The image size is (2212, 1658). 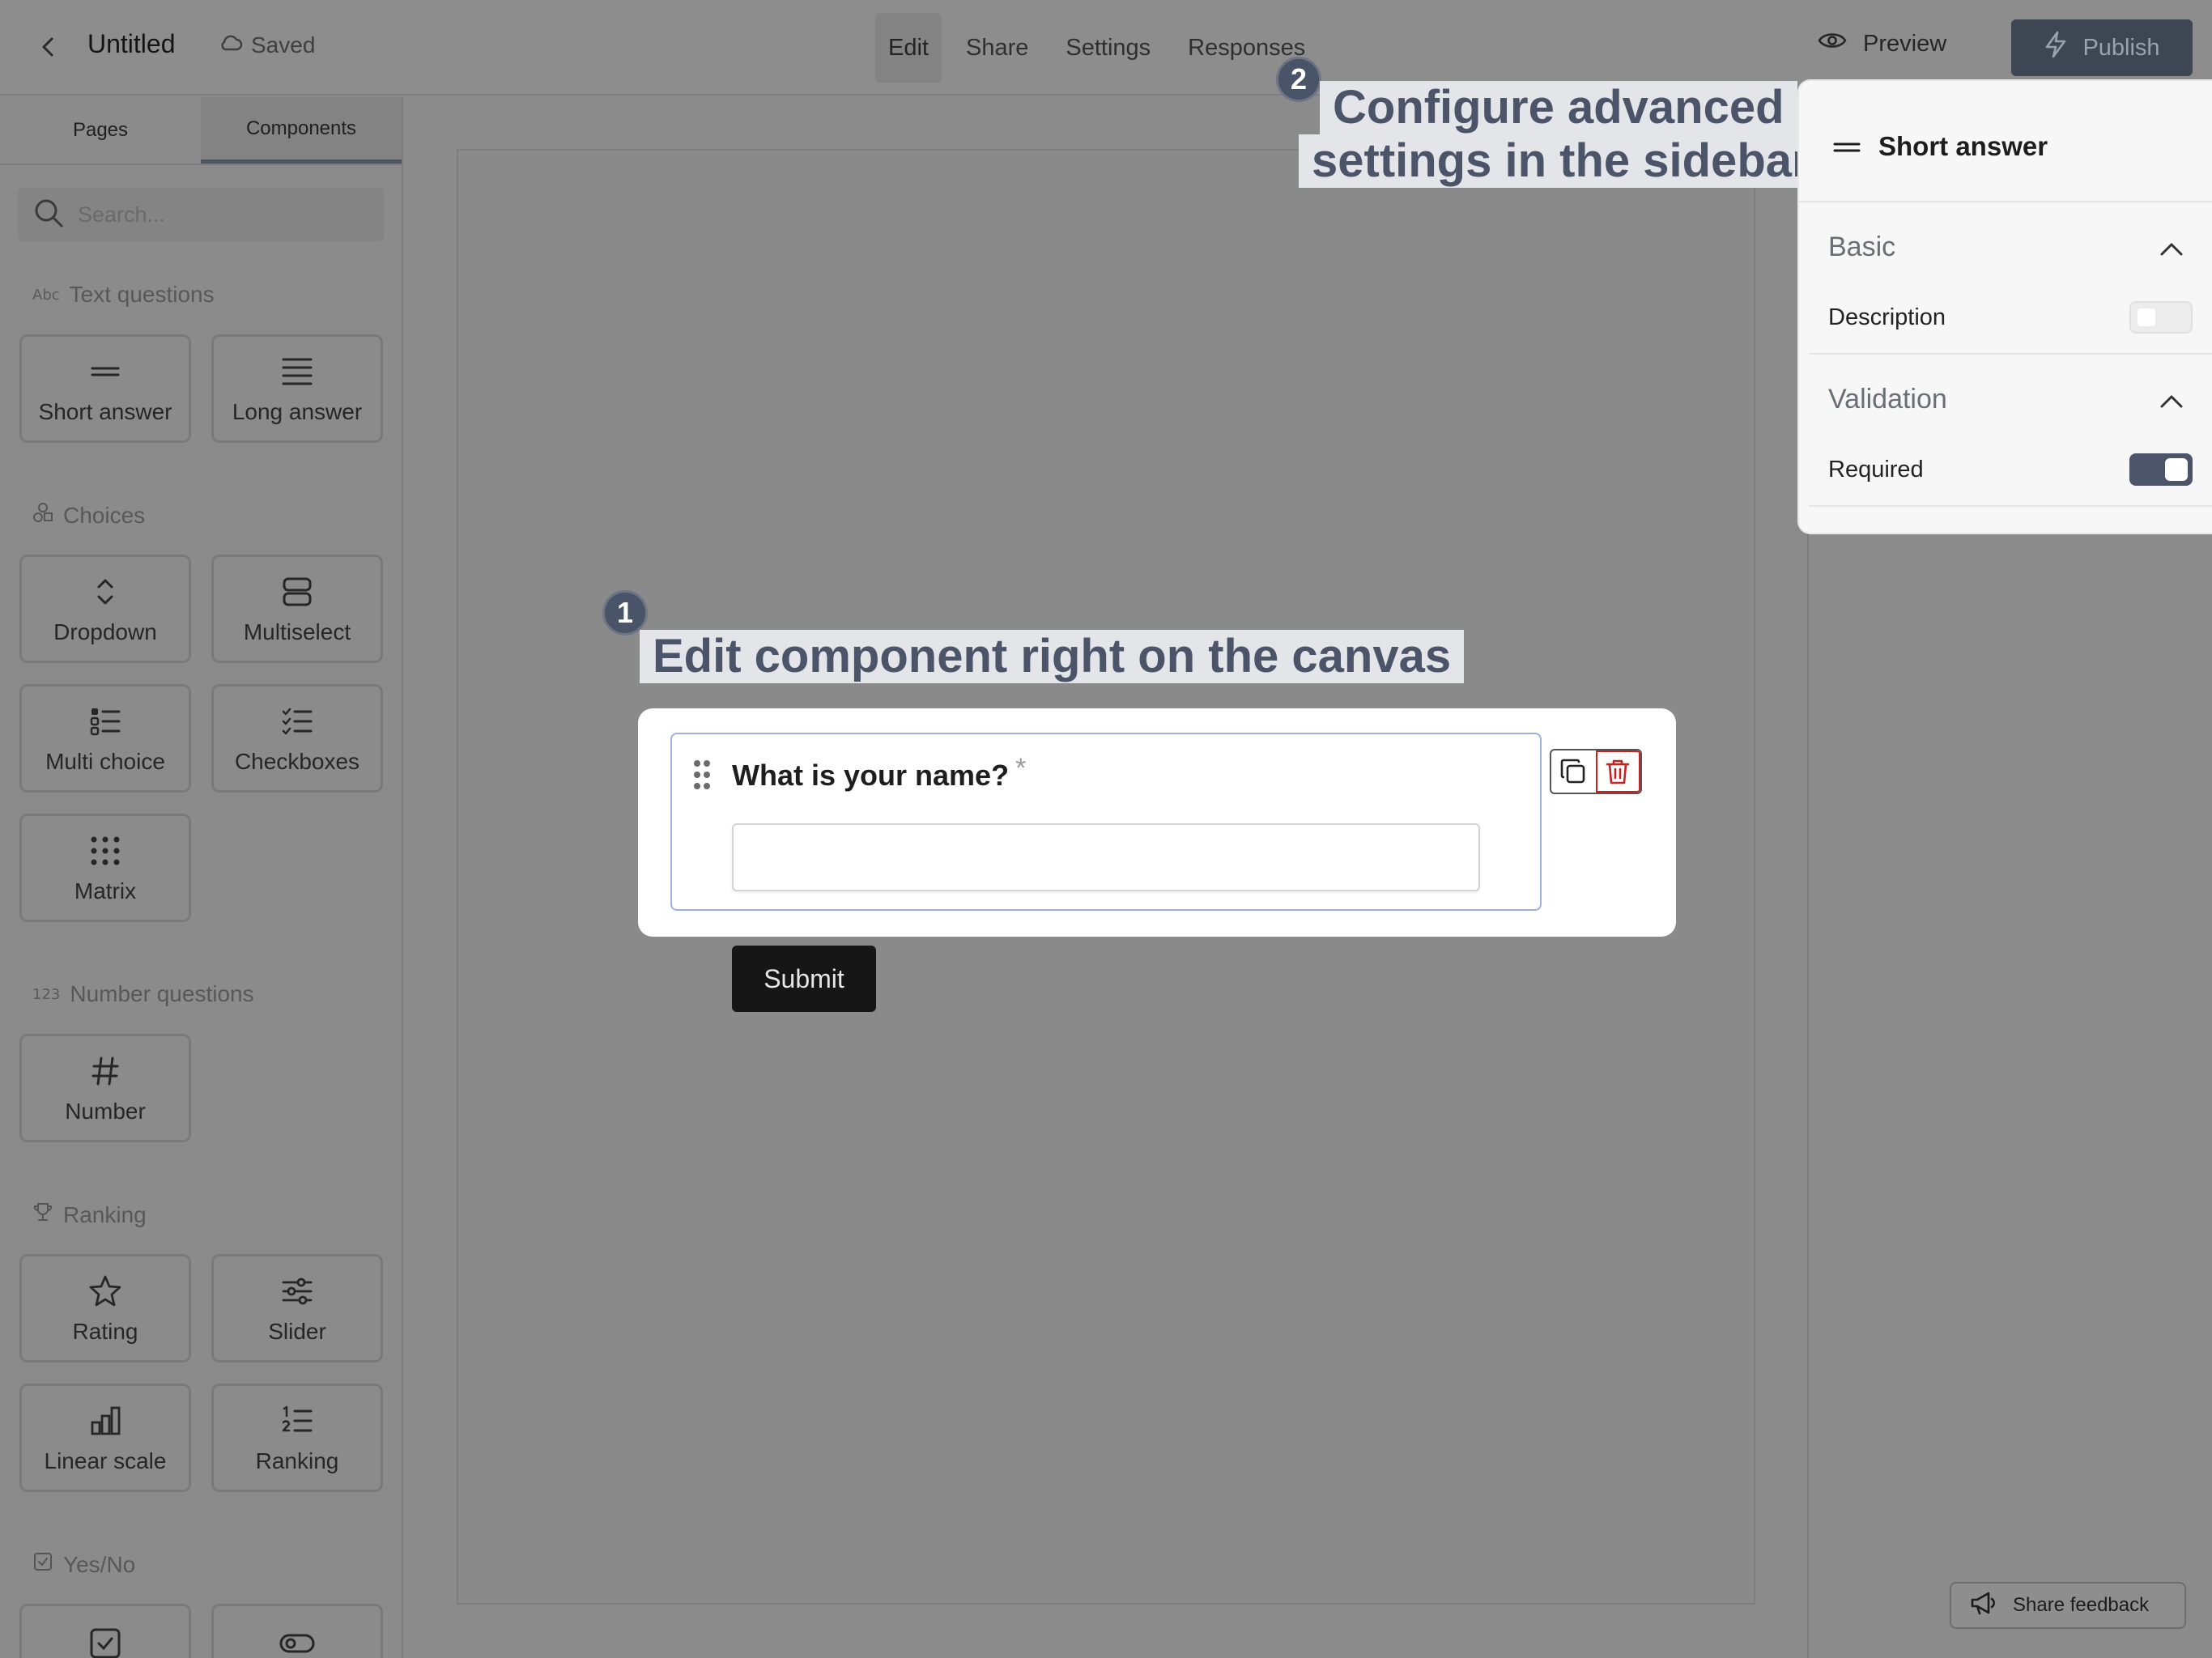 I want to click on search-input, so click(x=223, y=214).